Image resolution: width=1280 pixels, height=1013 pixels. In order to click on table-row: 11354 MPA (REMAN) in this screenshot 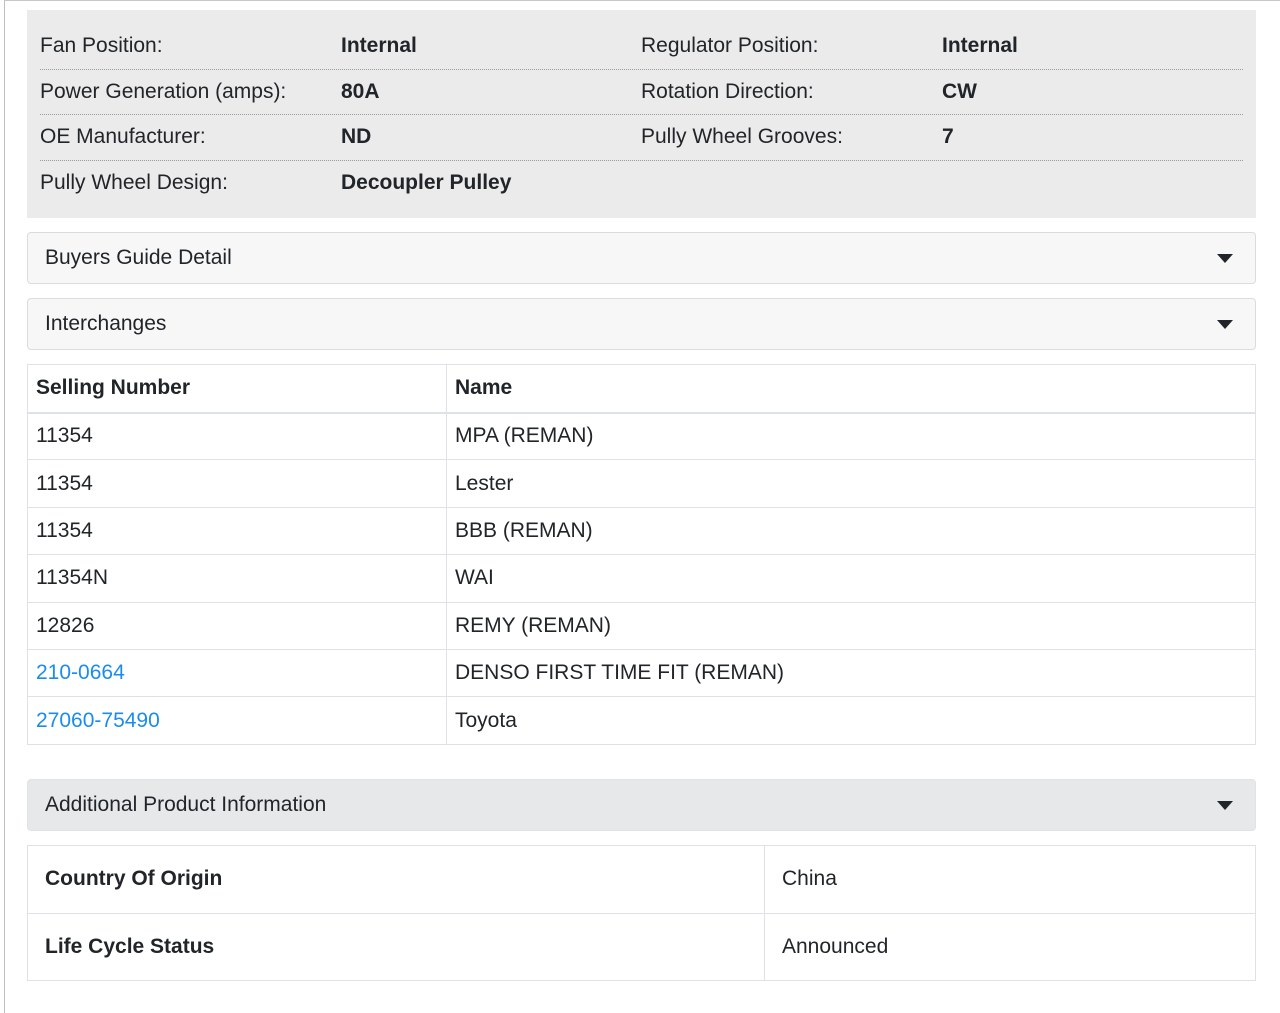, I will do `click(641, 436)`.